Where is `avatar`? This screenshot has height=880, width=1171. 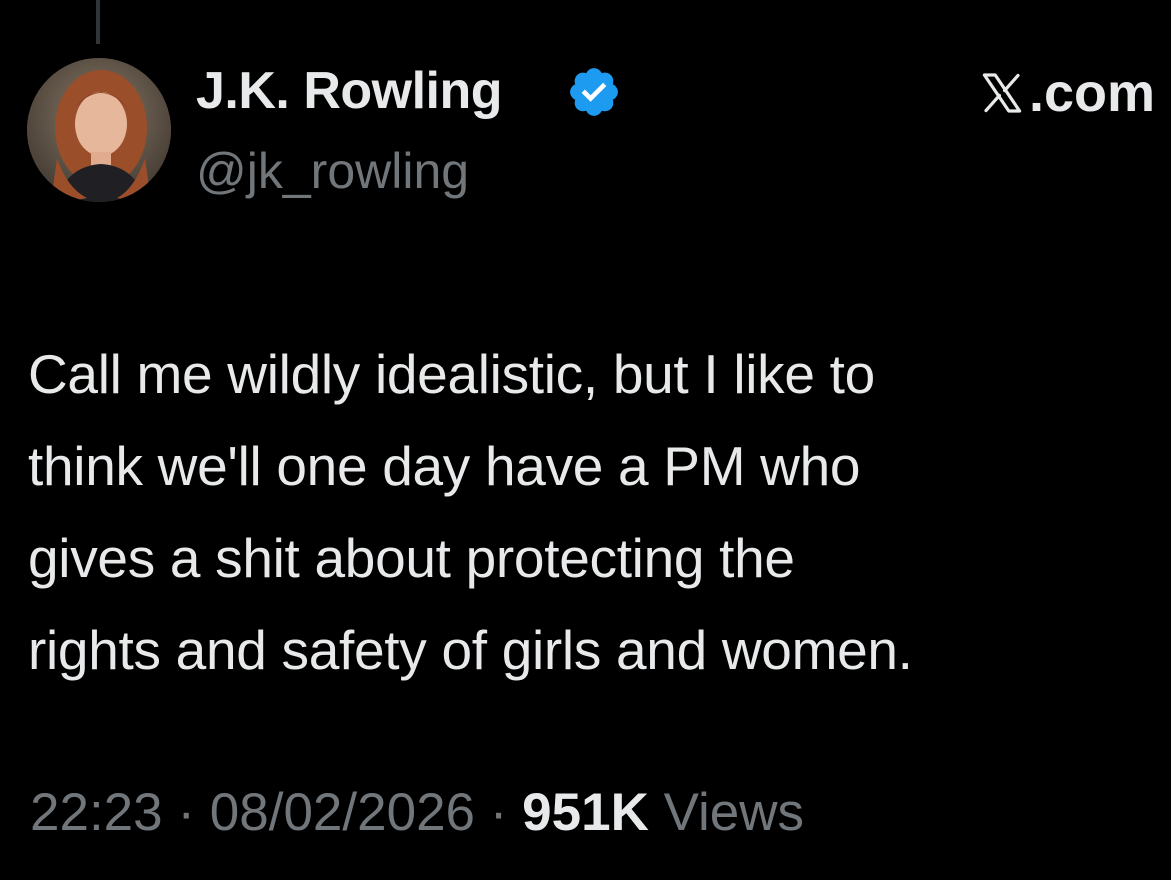 avatar is located at coordinates (99, 130).